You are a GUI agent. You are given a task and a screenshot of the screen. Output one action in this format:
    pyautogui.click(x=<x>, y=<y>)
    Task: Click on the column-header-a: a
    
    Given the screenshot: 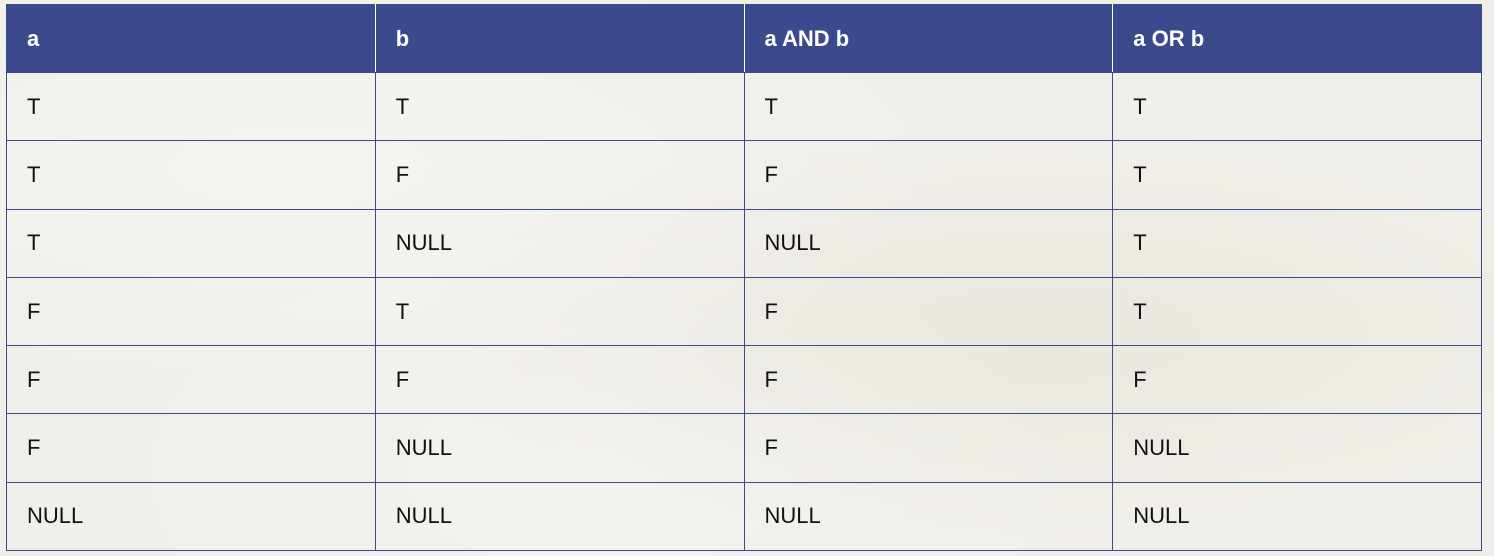 What is the action you would take?
    pyautogui.click(x=191, y=38)
    